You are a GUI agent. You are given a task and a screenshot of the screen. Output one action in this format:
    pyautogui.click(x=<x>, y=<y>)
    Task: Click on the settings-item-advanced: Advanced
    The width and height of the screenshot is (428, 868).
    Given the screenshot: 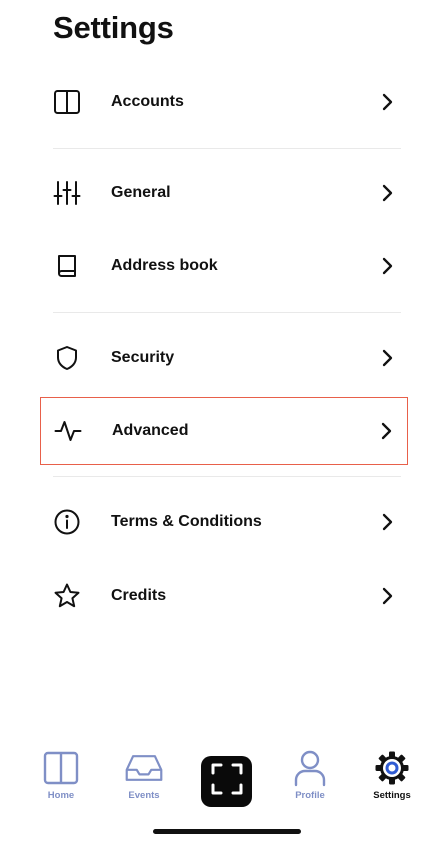 What is the action you would take?
    pyautogui.click(x=224, y=431)
    